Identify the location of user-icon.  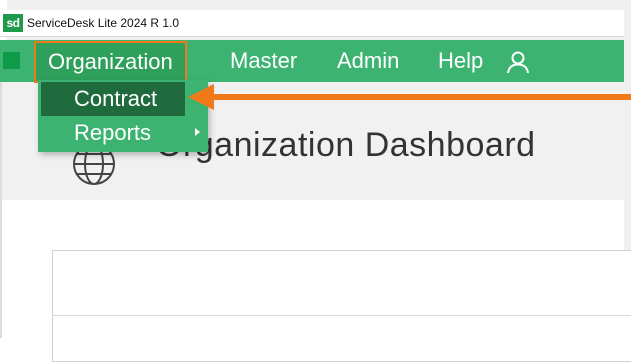
(518, 62).